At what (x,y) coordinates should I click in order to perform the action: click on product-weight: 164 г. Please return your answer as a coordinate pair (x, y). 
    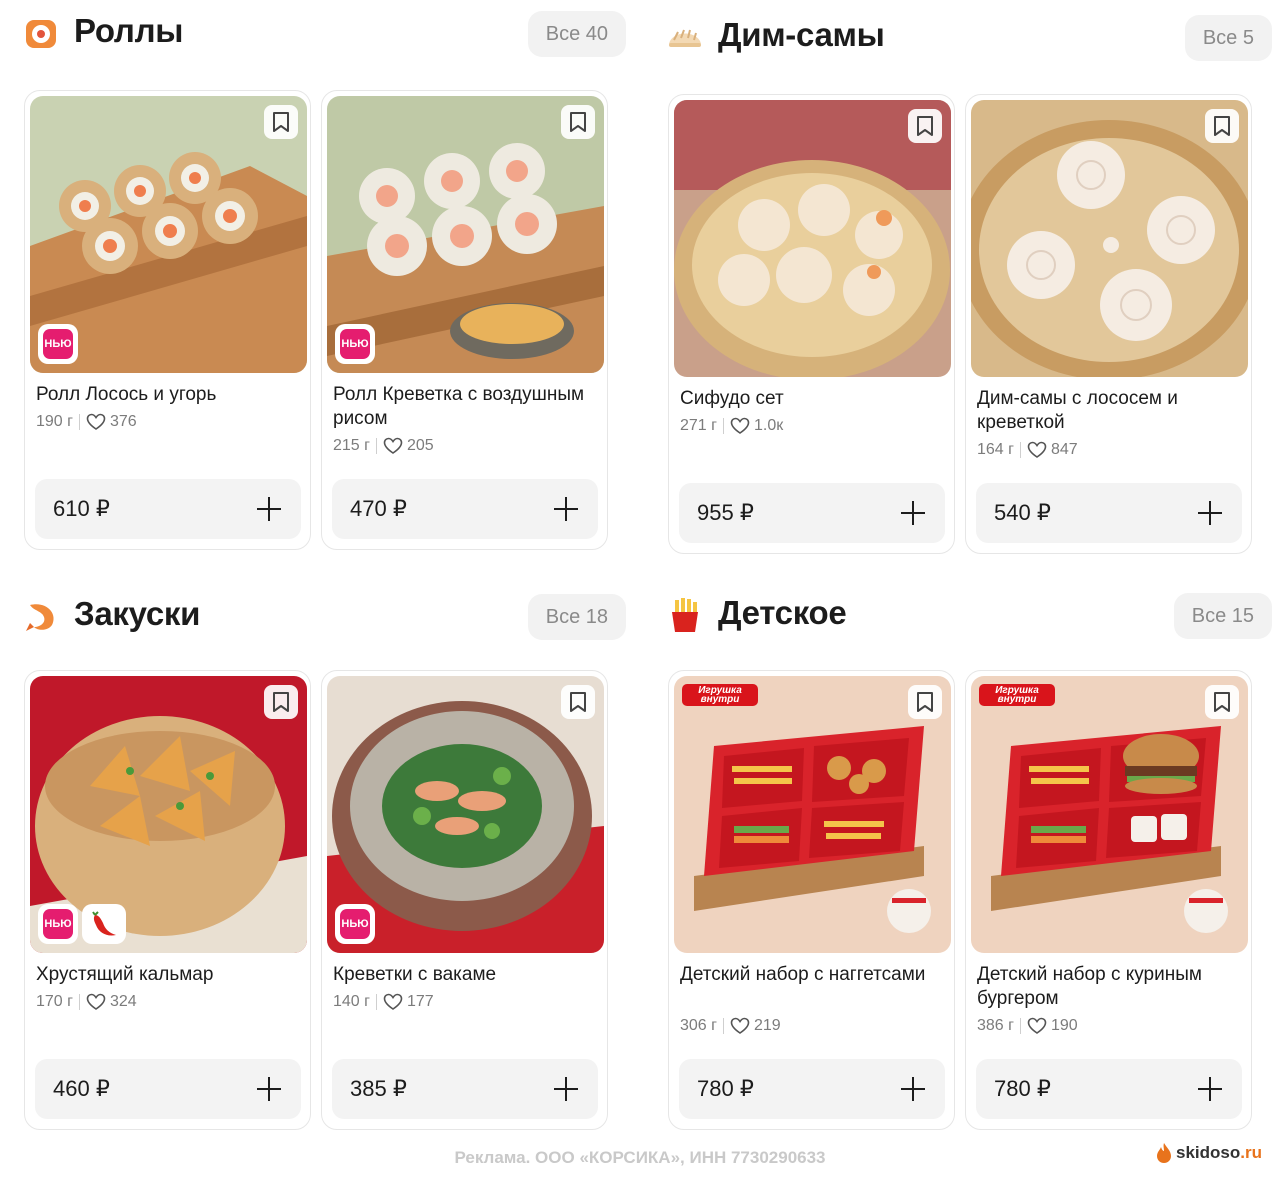
    Looking at the image, I should click on (995, 449).